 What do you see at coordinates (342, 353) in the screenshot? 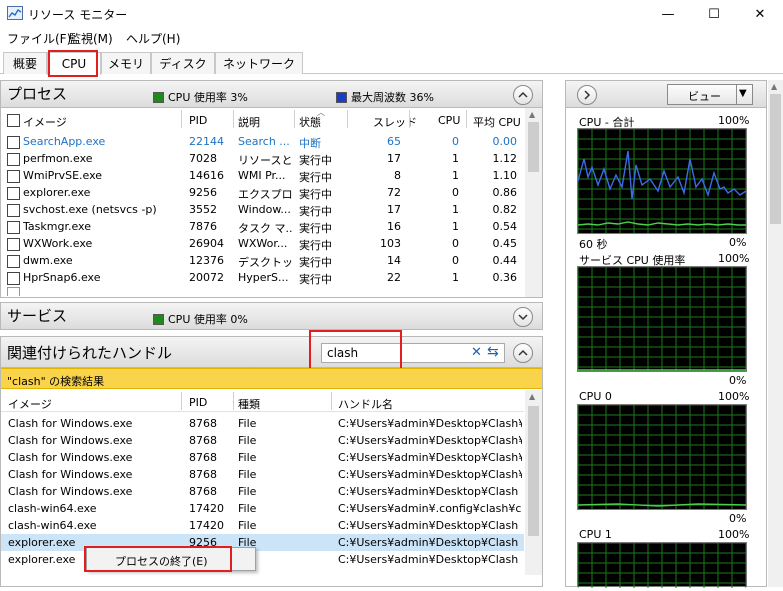
I see `handle-search-input: clash` at bounding box center [342, 353].